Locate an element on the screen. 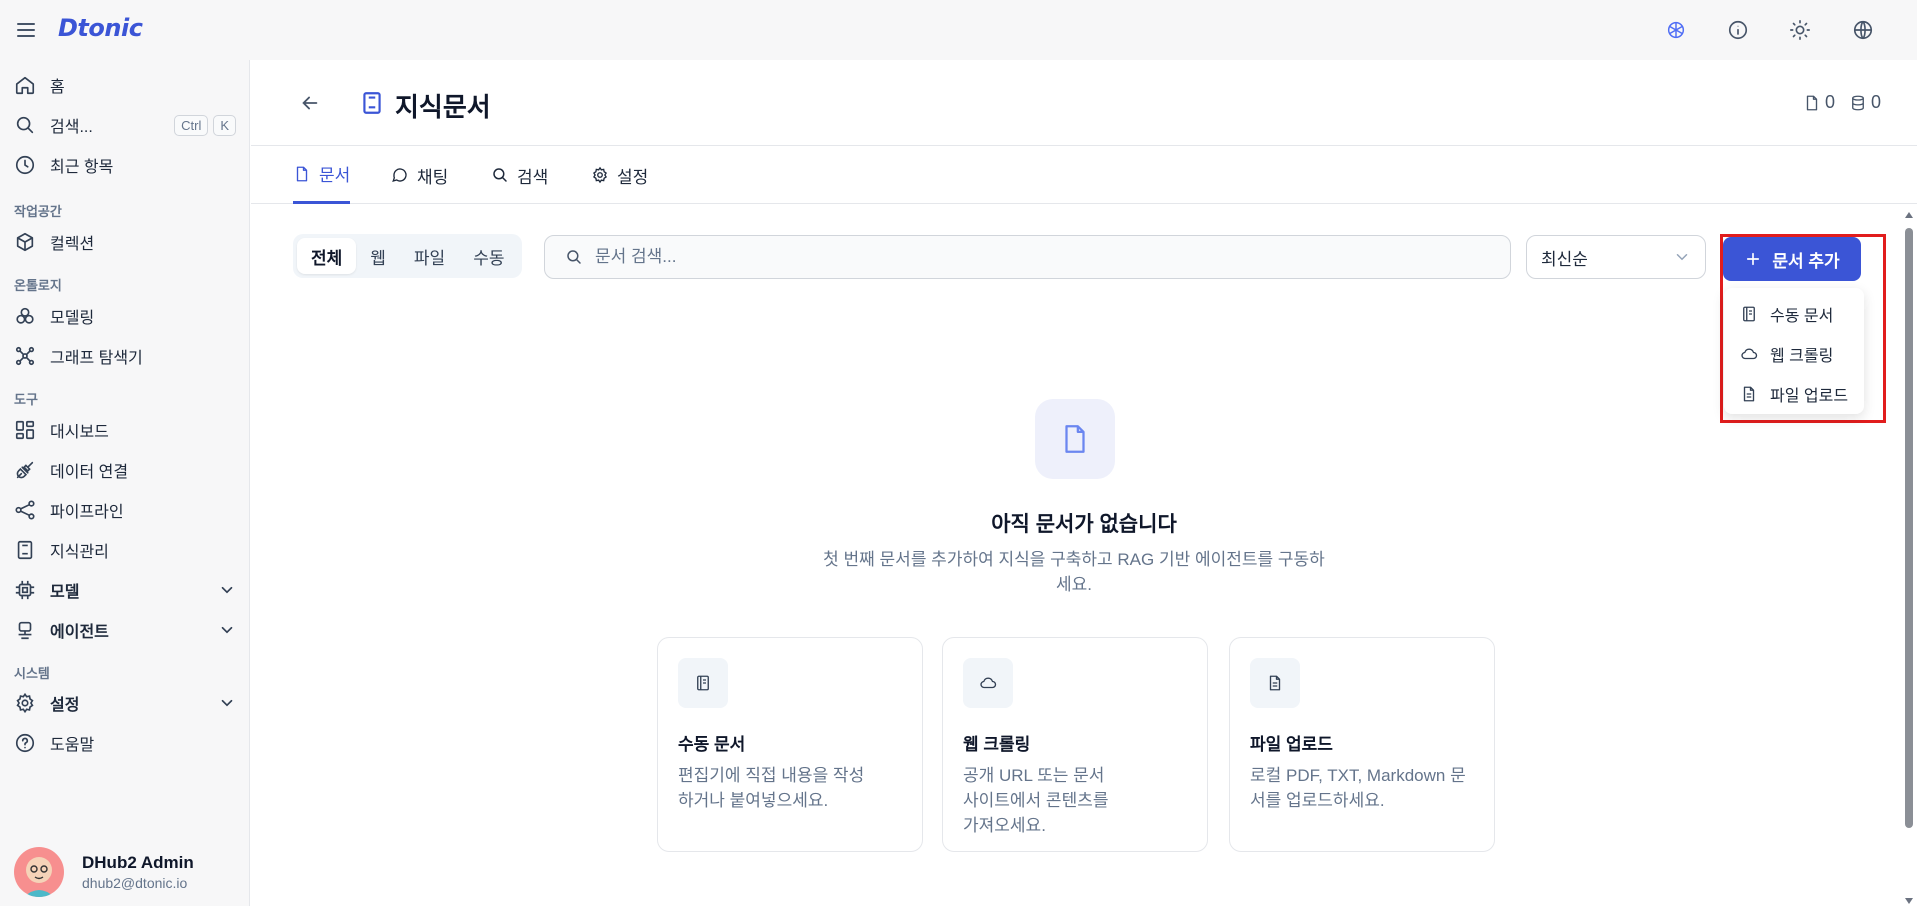 The height and width of the screenshot is (906, 1917). section-workspace: 작업공간 is located at coordinates (38, 211).